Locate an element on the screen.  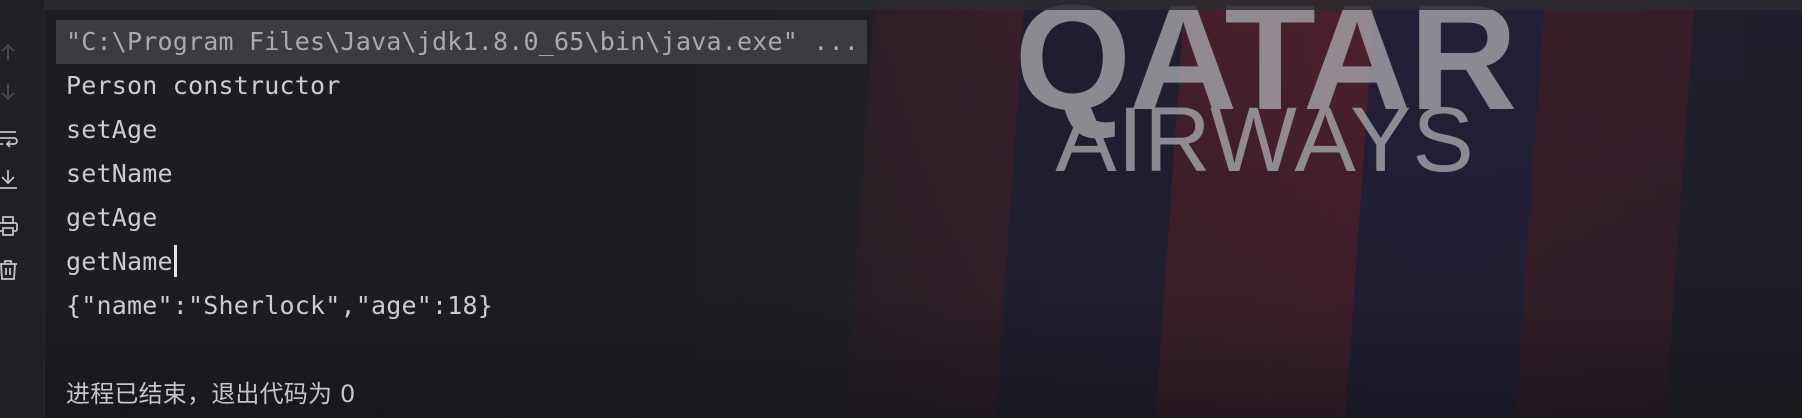
console-toolbar is located at coordinates (22, 209).